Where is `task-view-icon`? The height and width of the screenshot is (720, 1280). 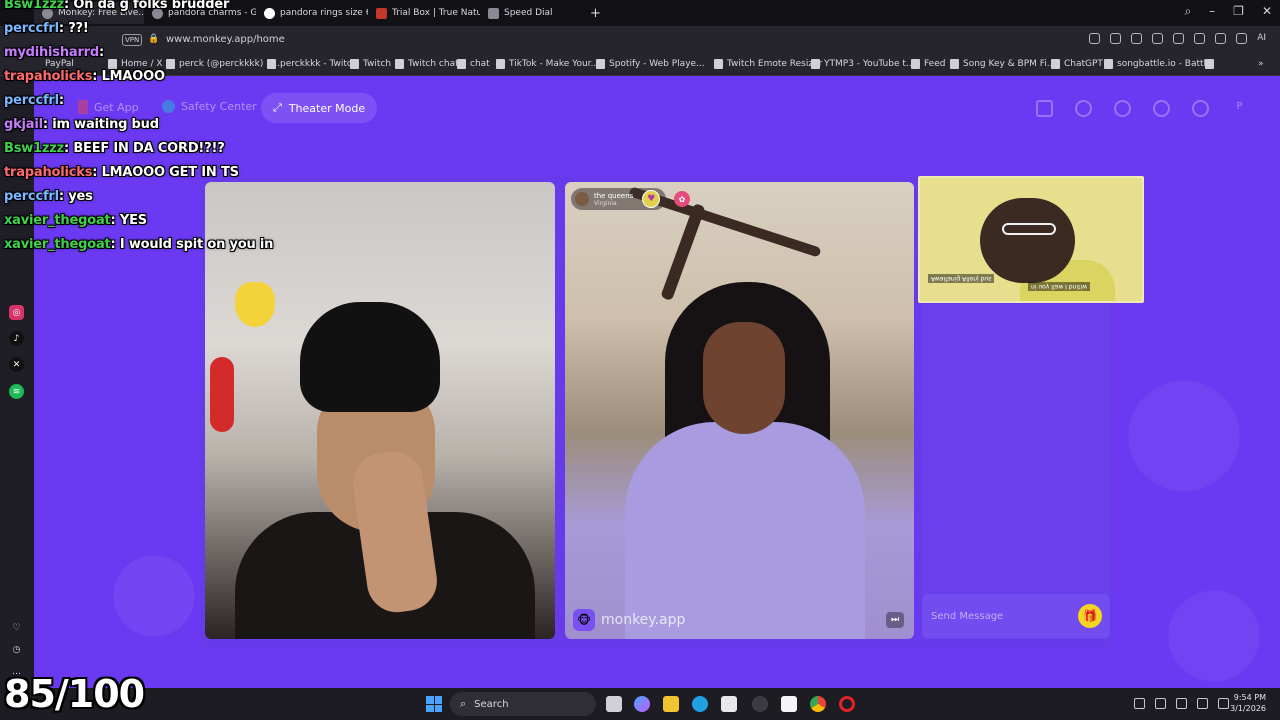 task-view-icon is located at coordinates (614, 704).